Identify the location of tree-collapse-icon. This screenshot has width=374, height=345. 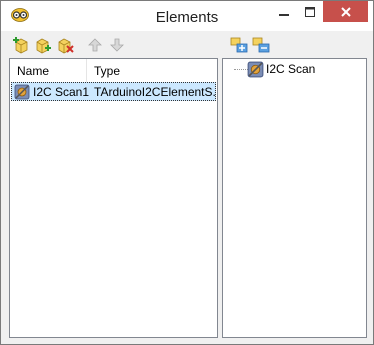
(261, 45).